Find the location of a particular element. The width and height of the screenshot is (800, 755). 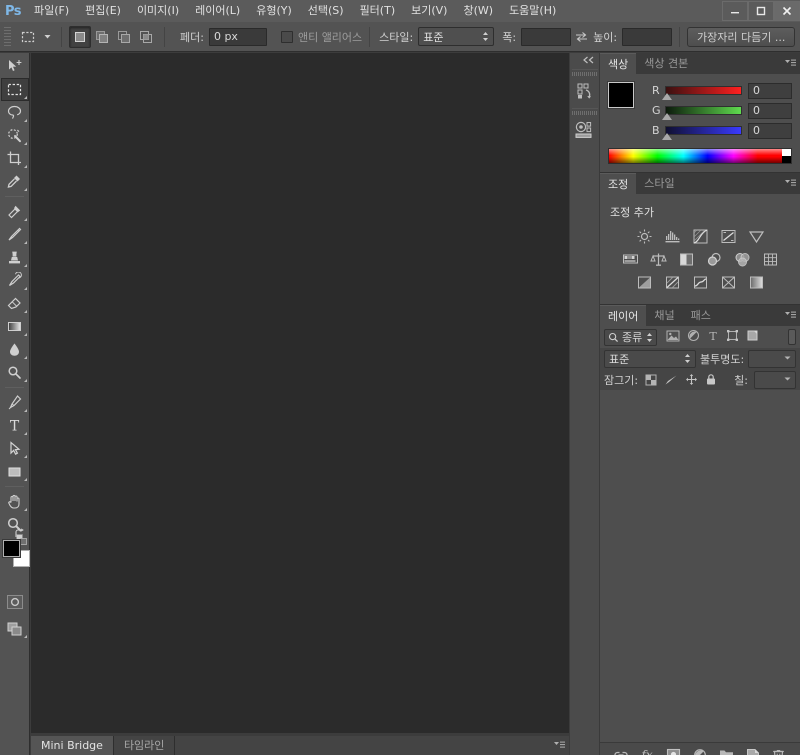

lock-transparent-pixels-button is located at coordinates (651, 380).